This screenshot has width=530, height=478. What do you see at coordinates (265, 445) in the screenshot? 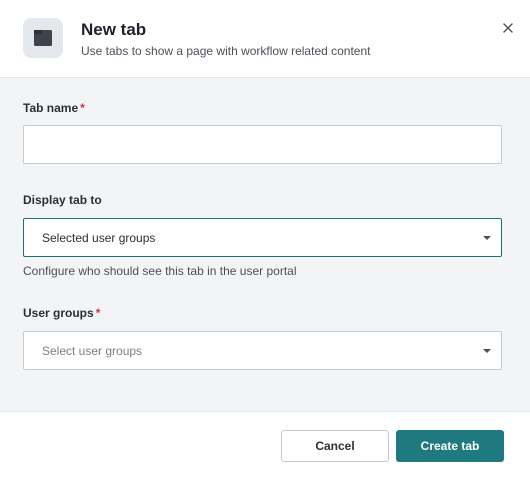
I see `dialog-footer: Cancel Create tab` at bounding box center [265, 445].